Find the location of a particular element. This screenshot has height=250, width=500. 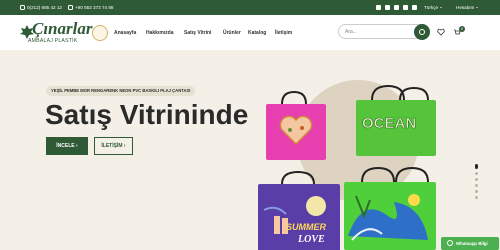

logo-name: Çınarlar is located at coordinates (62, 28).